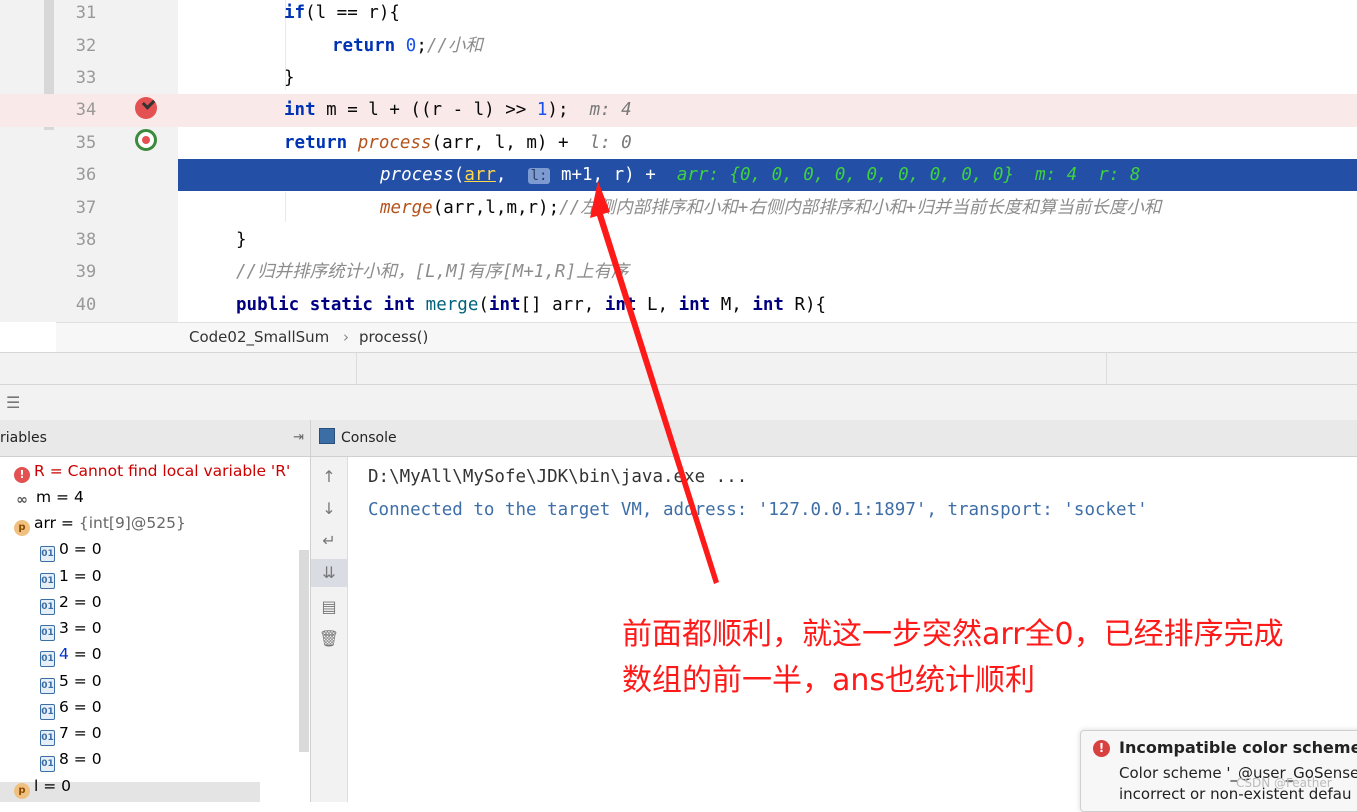  Describe the element at coordinates (329, 540) in the screenshot. I see `soft-wrap-icon: ↵` at that location.